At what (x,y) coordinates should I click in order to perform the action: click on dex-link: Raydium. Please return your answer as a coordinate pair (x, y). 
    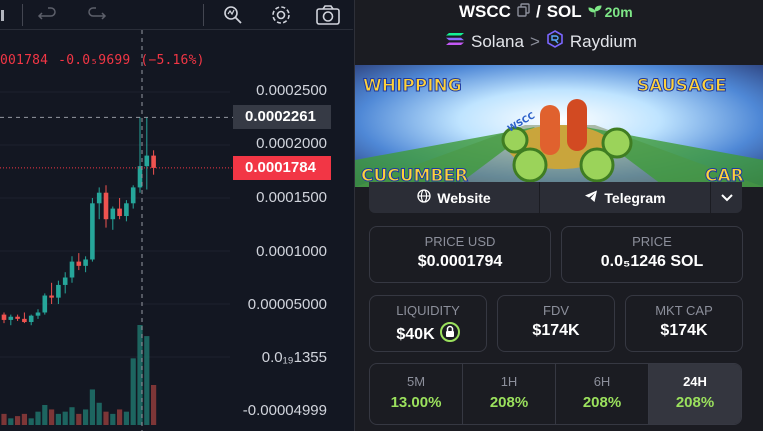
    Looking at the image, I should click on (603, 42).